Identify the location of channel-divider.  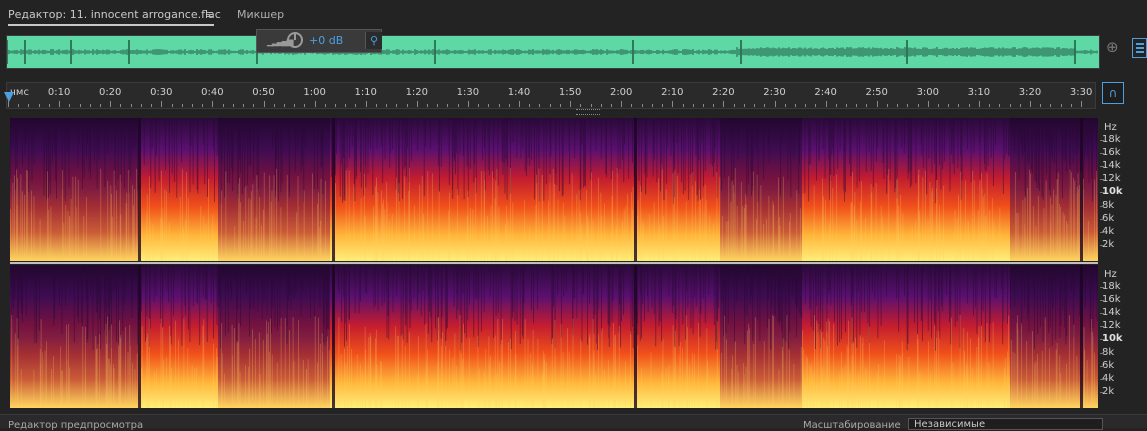
(554, 263).